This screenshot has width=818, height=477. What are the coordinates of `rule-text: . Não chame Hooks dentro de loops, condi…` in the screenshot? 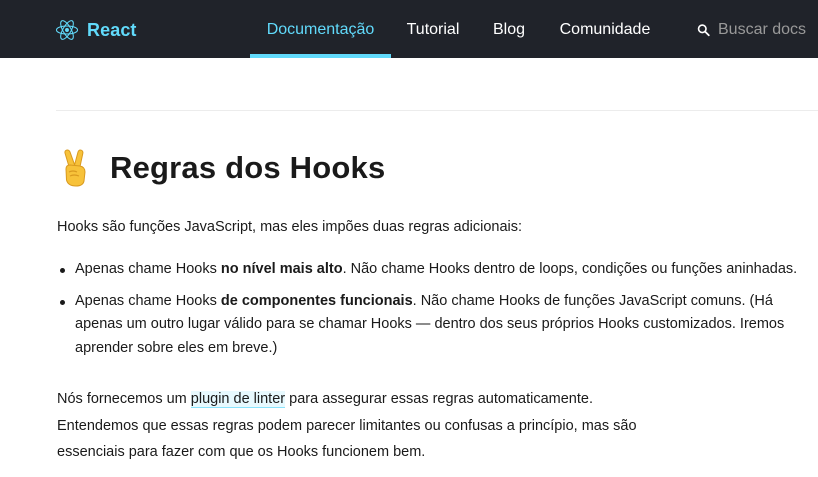 It's located at (570, 269).